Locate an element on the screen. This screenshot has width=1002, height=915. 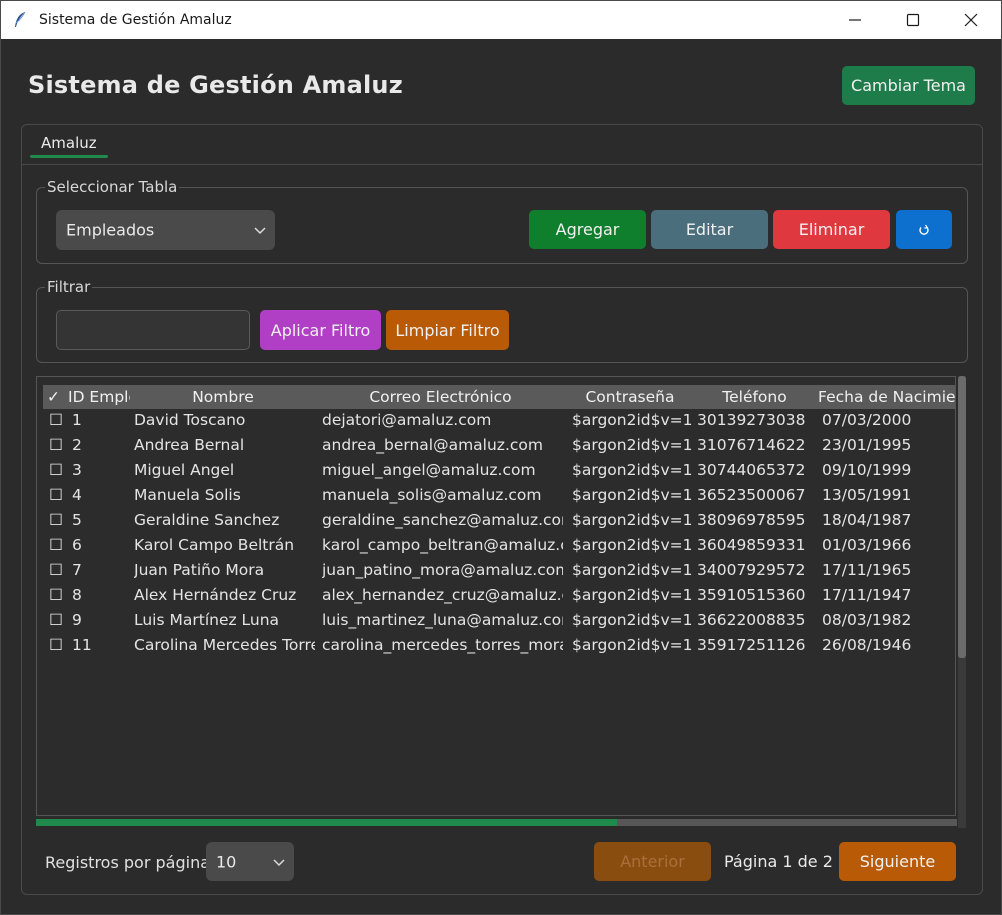
minimize-button is located at coordinates (855, 20).